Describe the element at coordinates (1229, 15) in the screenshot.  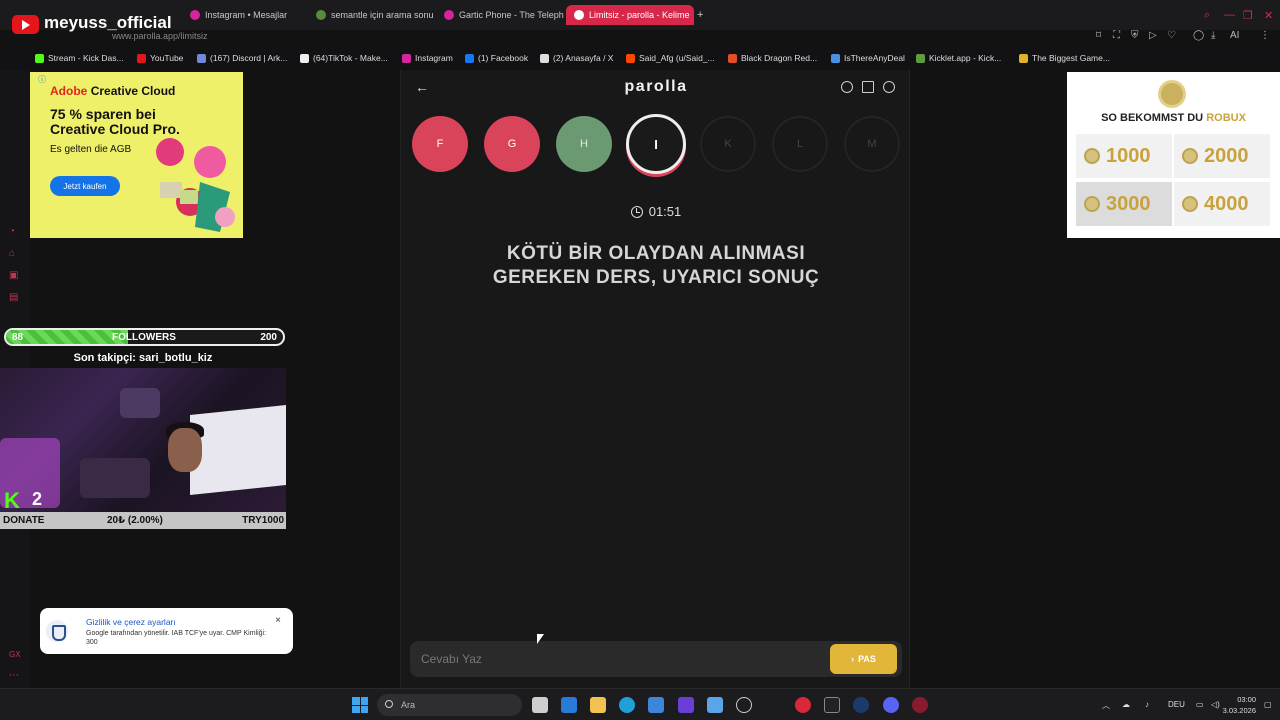
I see `minimize-icon: —` at that location.